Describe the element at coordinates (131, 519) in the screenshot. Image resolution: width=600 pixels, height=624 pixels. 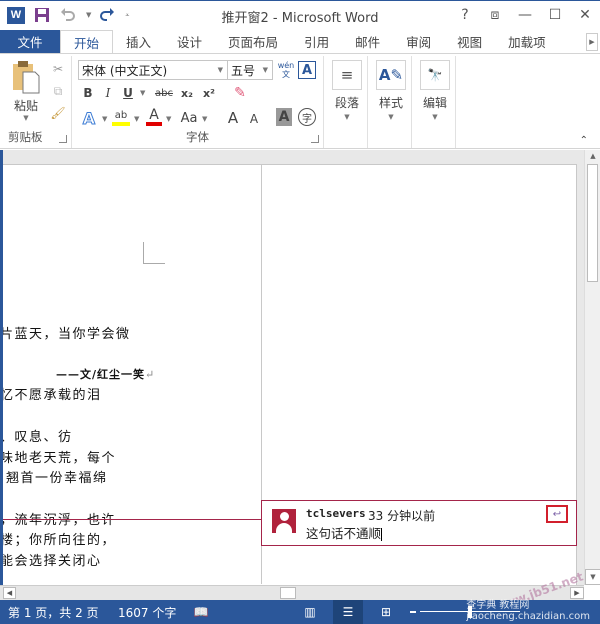
I see `comment-connector-line` at that location.